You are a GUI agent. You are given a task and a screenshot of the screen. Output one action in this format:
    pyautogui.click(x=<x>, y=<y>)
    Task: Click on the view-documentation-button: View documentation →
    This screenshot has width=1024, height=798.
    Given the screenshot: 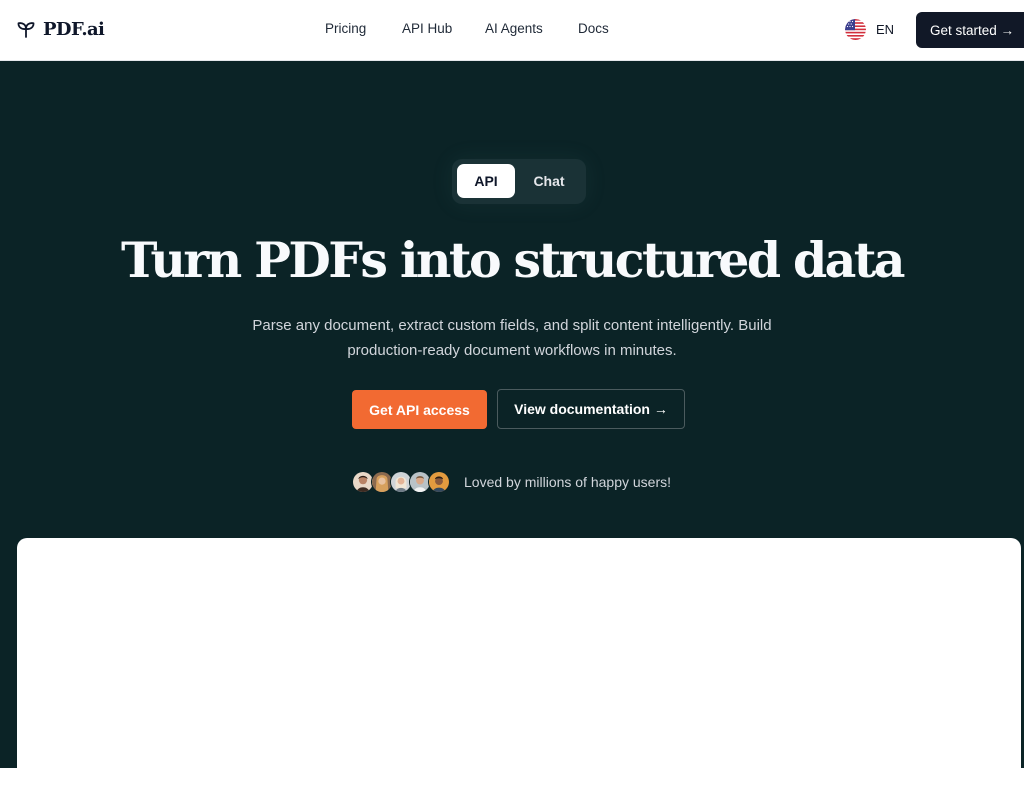 What is the action you would take?
    pyautogui.click(x=591, y=409)
    